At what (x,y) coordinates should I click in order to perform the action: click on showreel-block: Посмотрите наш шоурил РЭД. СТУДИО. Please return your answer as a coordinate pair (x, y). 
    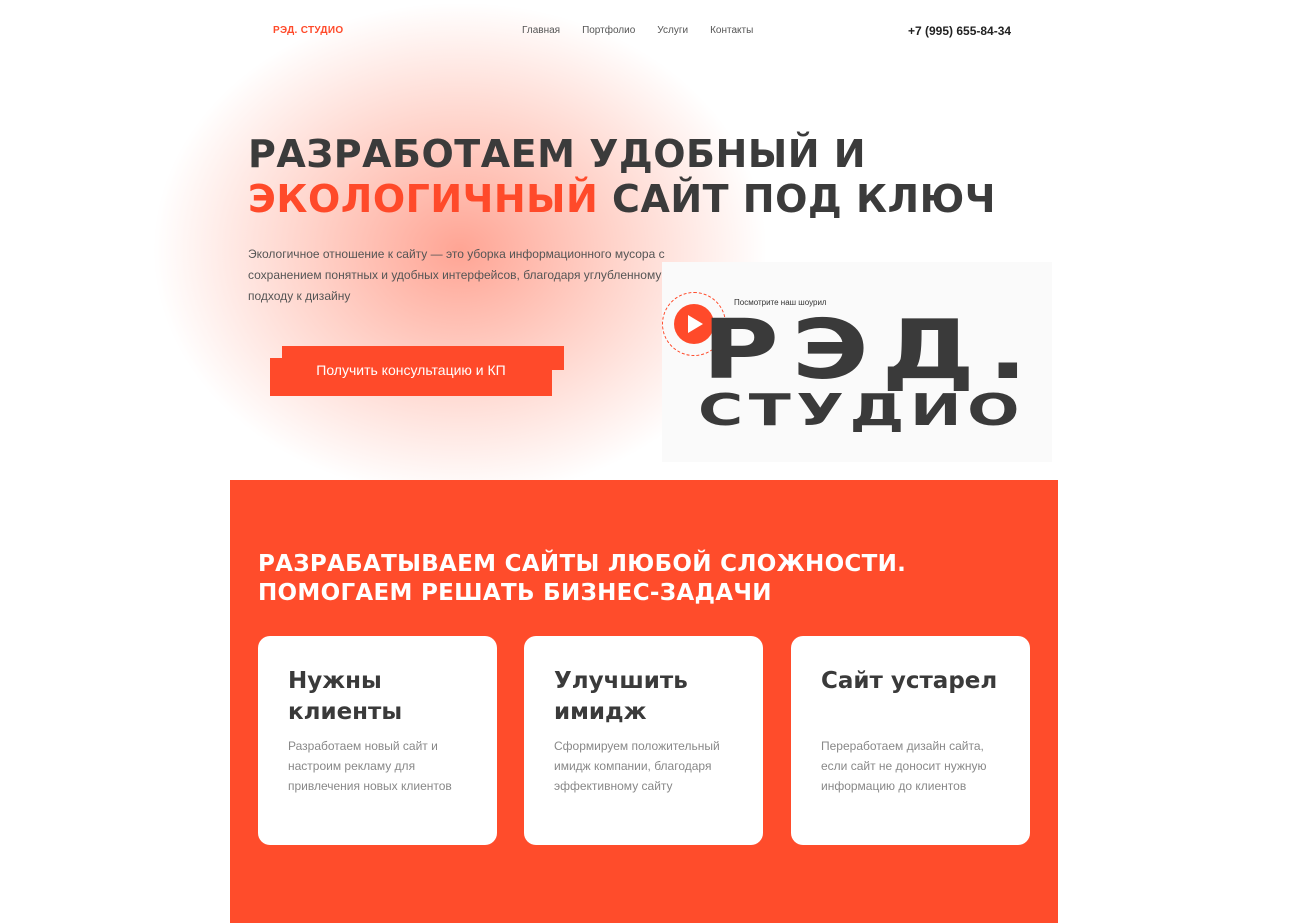
    Looking at the image, I should click on (857, 362).